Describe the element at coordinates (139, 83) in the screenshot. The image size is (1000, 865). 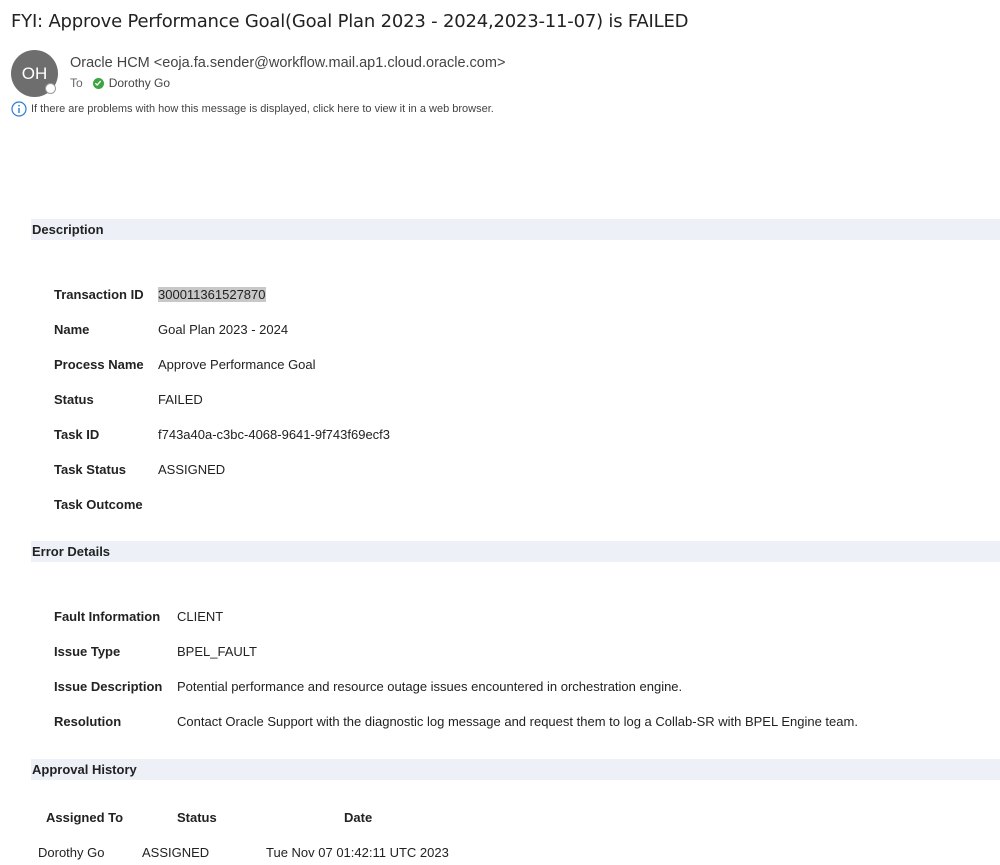
I see `recipient-name: Dorothy Go` at that location.